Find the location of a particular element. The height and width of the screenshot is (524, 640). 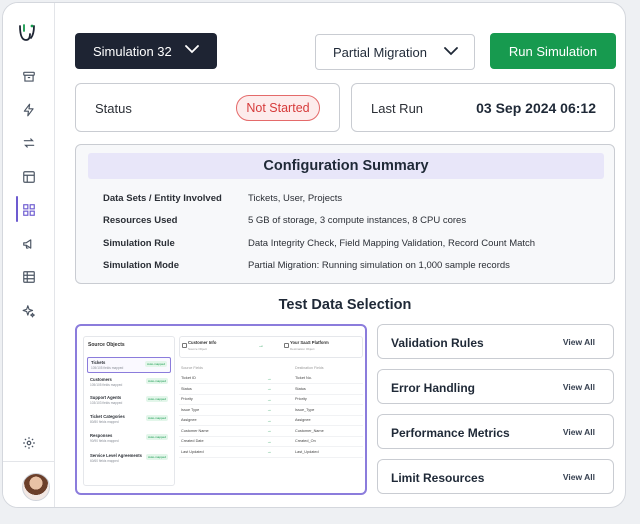

destination-field: Created_On is located at coordinates (305, 441).